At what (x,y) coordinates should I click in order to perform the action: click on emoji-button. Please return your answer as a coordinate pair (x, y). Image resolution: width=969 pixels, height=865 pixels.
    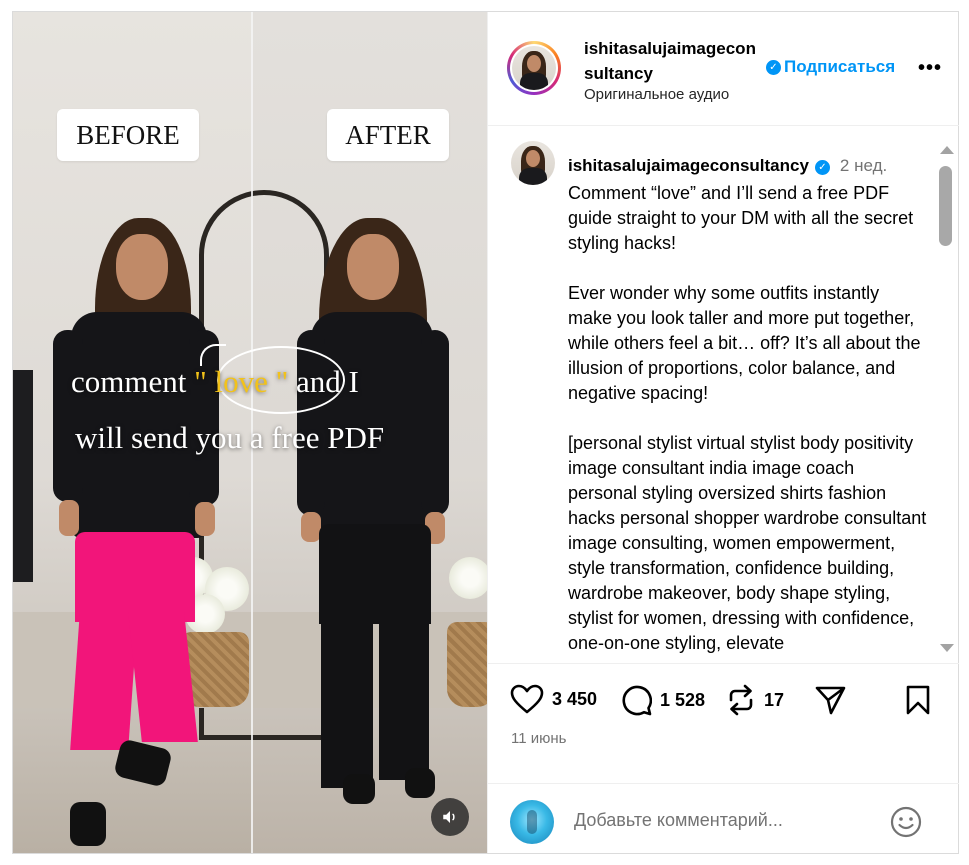
    Looking at the image, I should click on (906, 824).